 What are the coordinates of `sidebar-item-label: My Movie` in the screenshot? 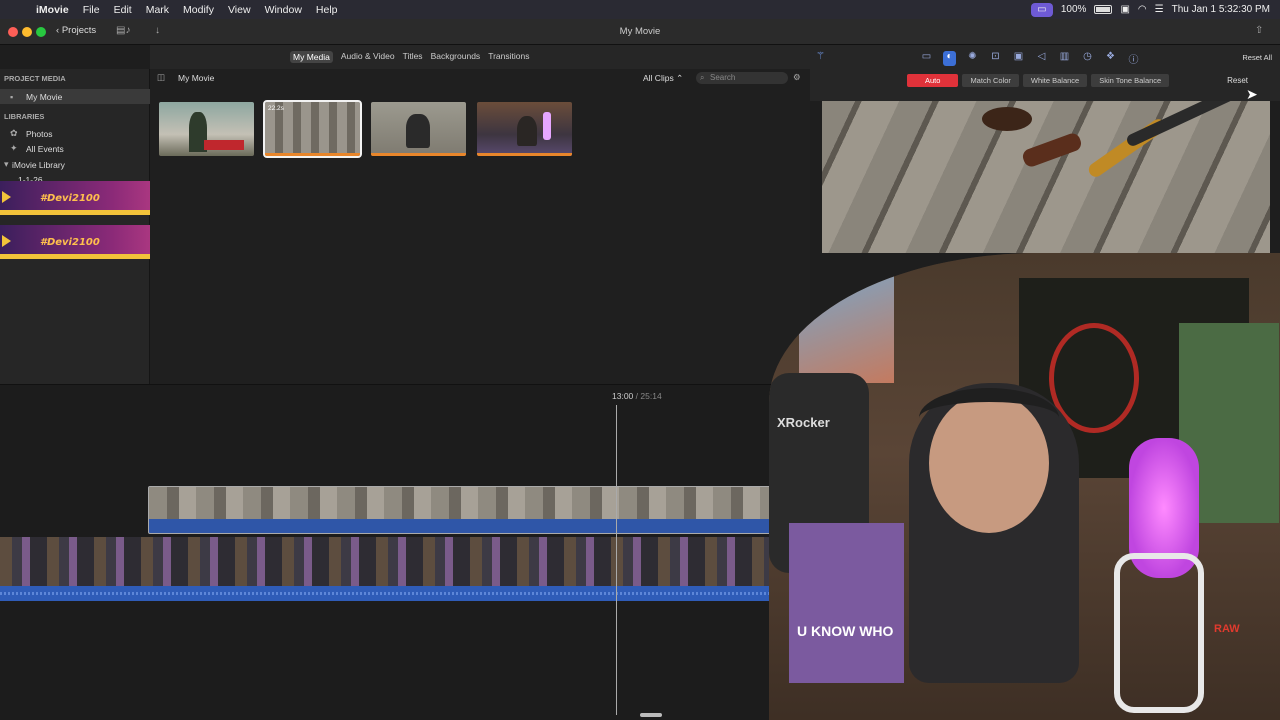 It's located at (44, 96).